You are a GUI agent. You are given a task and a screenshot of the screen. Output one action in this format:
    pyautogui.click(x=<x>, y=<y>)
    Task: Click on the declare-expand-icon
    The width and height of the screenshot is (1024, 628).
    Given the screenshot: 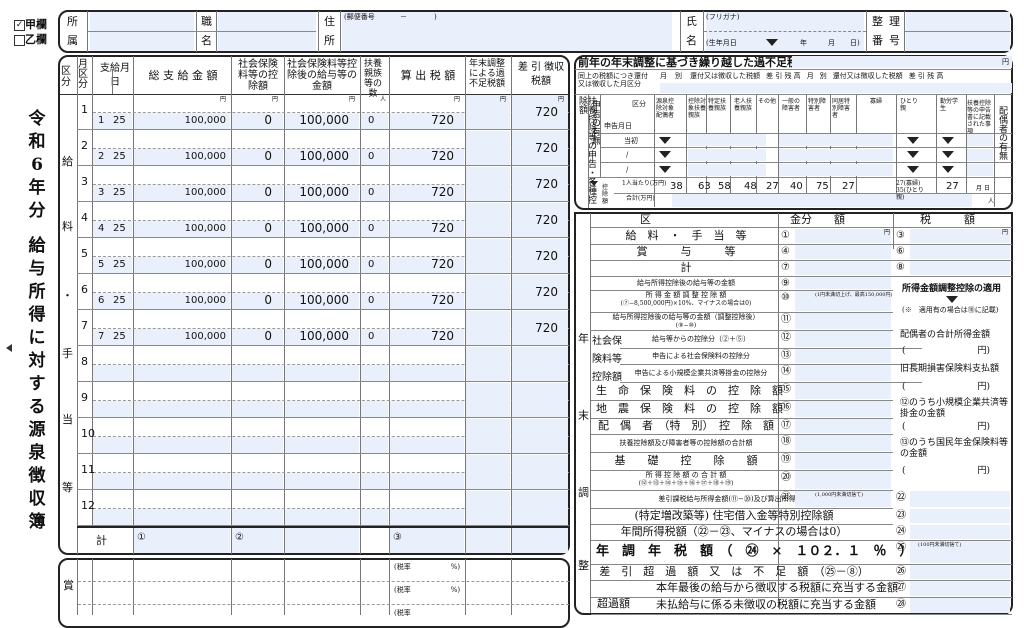 What is the action you would take?
    pyautogui.click(x=594, y=183)
    